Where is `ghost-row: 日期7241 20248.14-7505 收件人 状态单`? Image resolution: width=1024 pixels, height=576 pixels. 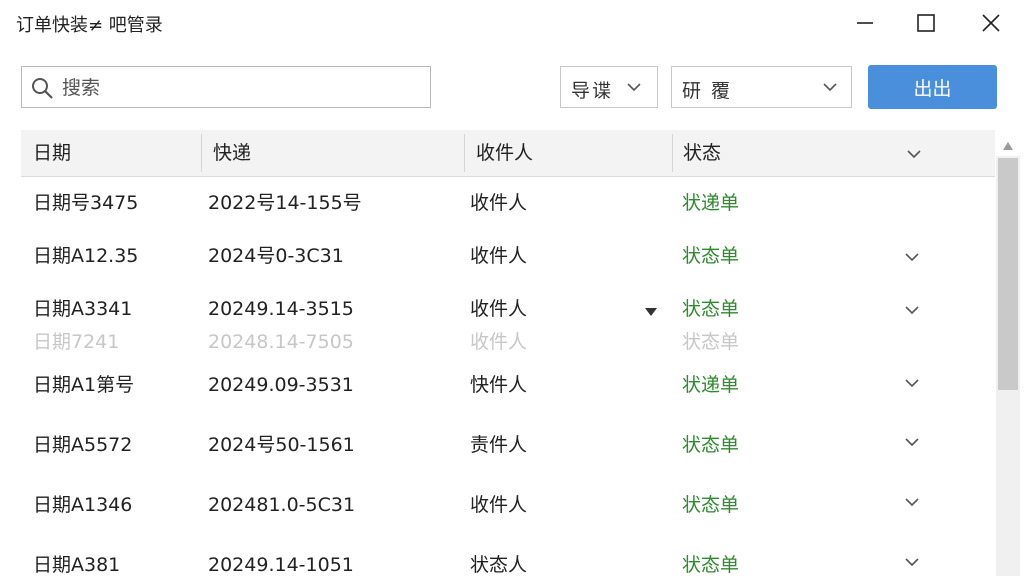 ghost-row: 日期7241 20248.14-7505 收件人 状态单 is located at coordinates (508, 342).